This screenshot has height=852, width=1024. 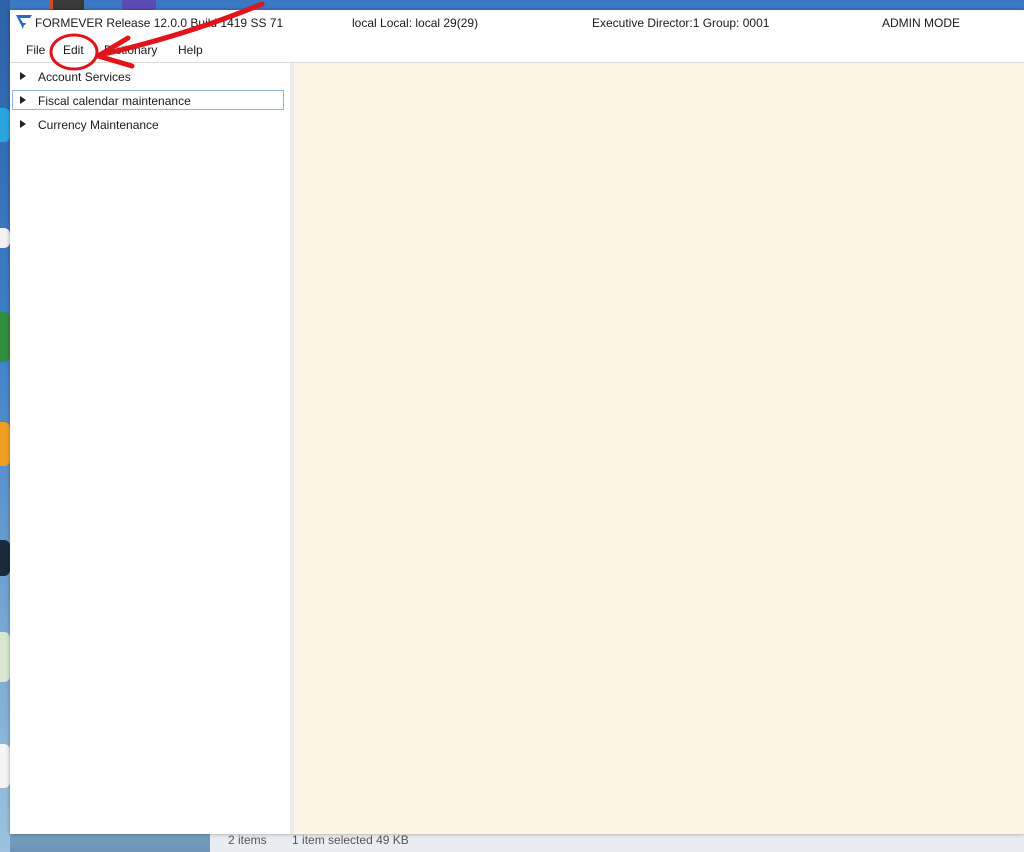 I want to click on status-selected: 1 item selected 49 KB, so click(x=350, y=840).